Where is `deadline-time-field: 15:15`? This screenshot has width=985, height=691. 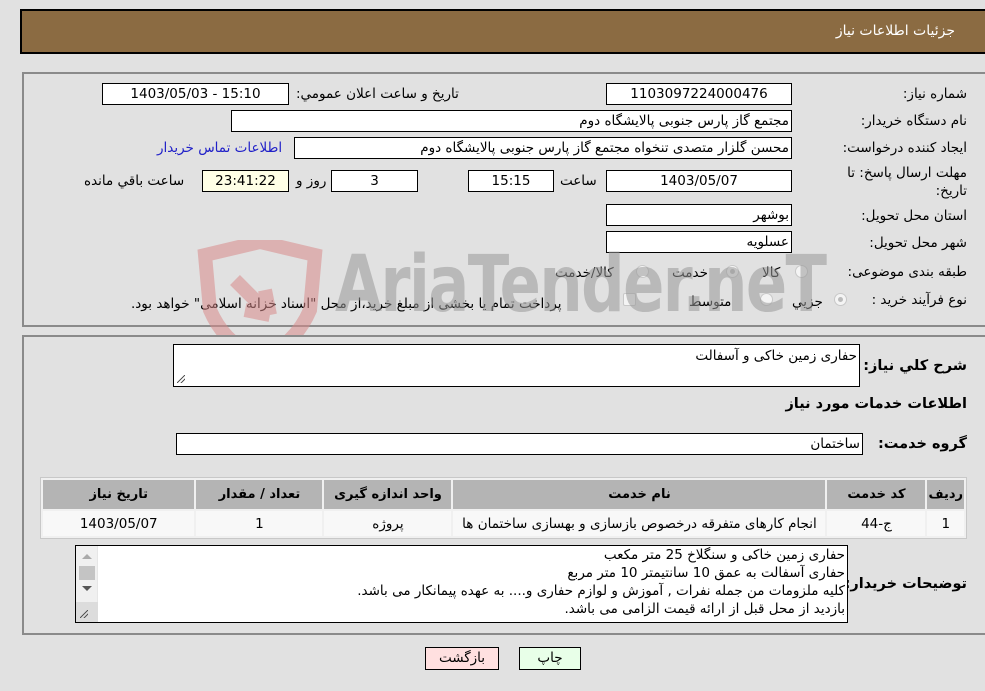 deadline-time-field: 15:15 is located at coordinates (511, 181).